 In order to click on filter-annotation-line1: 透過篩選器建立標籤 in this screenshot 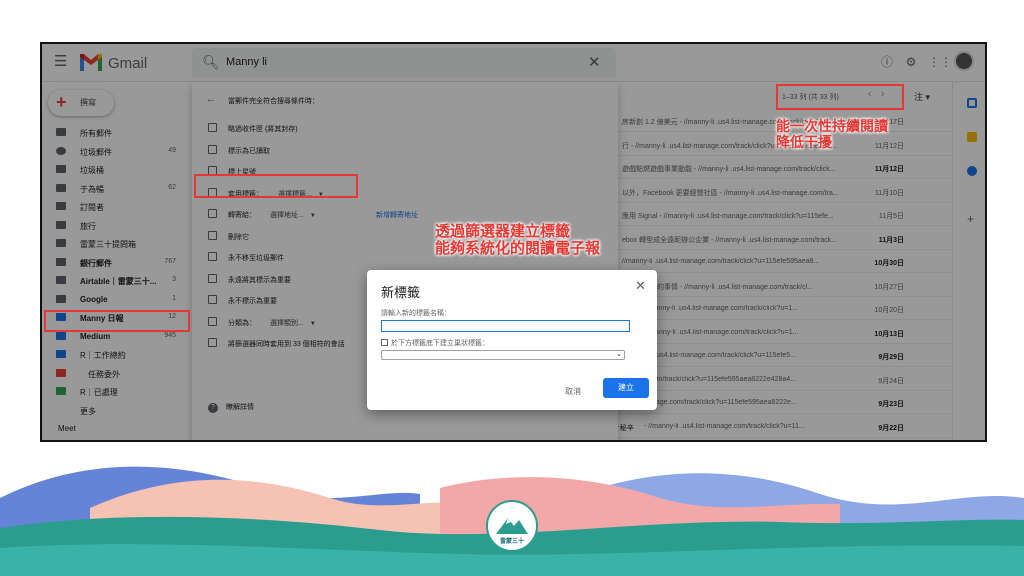, I will do `click(503, 231)`.